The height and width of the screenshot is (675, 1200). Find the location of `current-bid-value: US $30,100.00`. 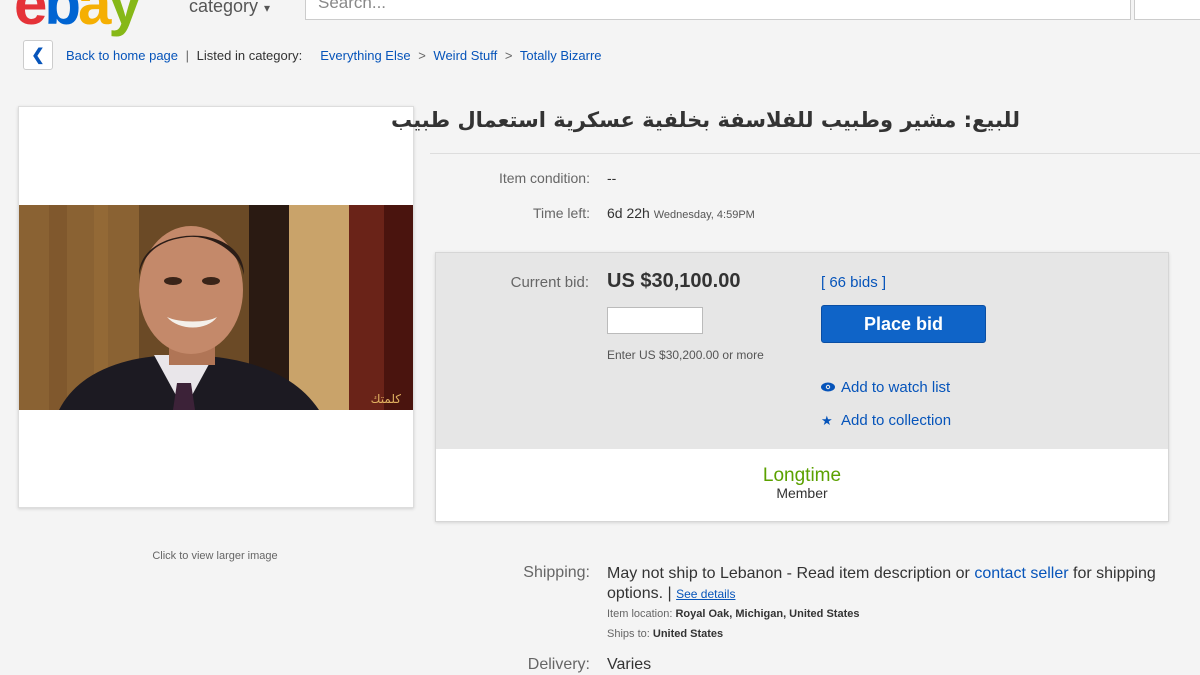

current-bid-value: US $30,100.00 is located at coordinates (674, 281).